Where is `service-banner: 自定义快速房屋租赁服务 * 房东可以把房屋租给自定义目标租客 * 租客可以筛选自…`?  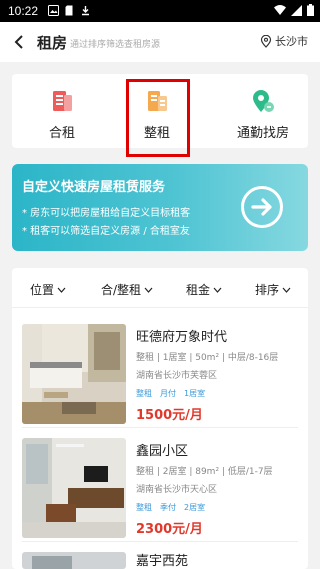 service-banner: 自定义快速房屋租赁服务 * 房东可以把房屋租给自定义目标租客 * 租客可以筛选自… is located at coordinates (160, 207).